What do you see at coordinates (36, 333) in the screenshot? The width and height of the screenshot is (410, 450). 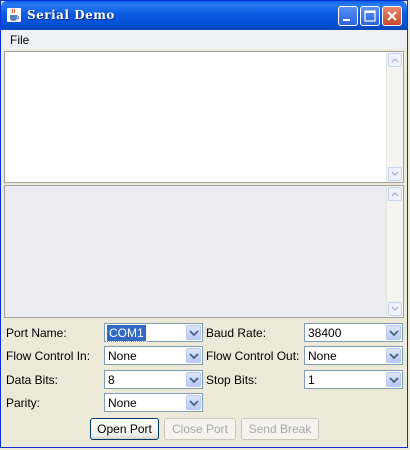 I see `port-name-label: Port Name:` at bounding box center [36, 333].